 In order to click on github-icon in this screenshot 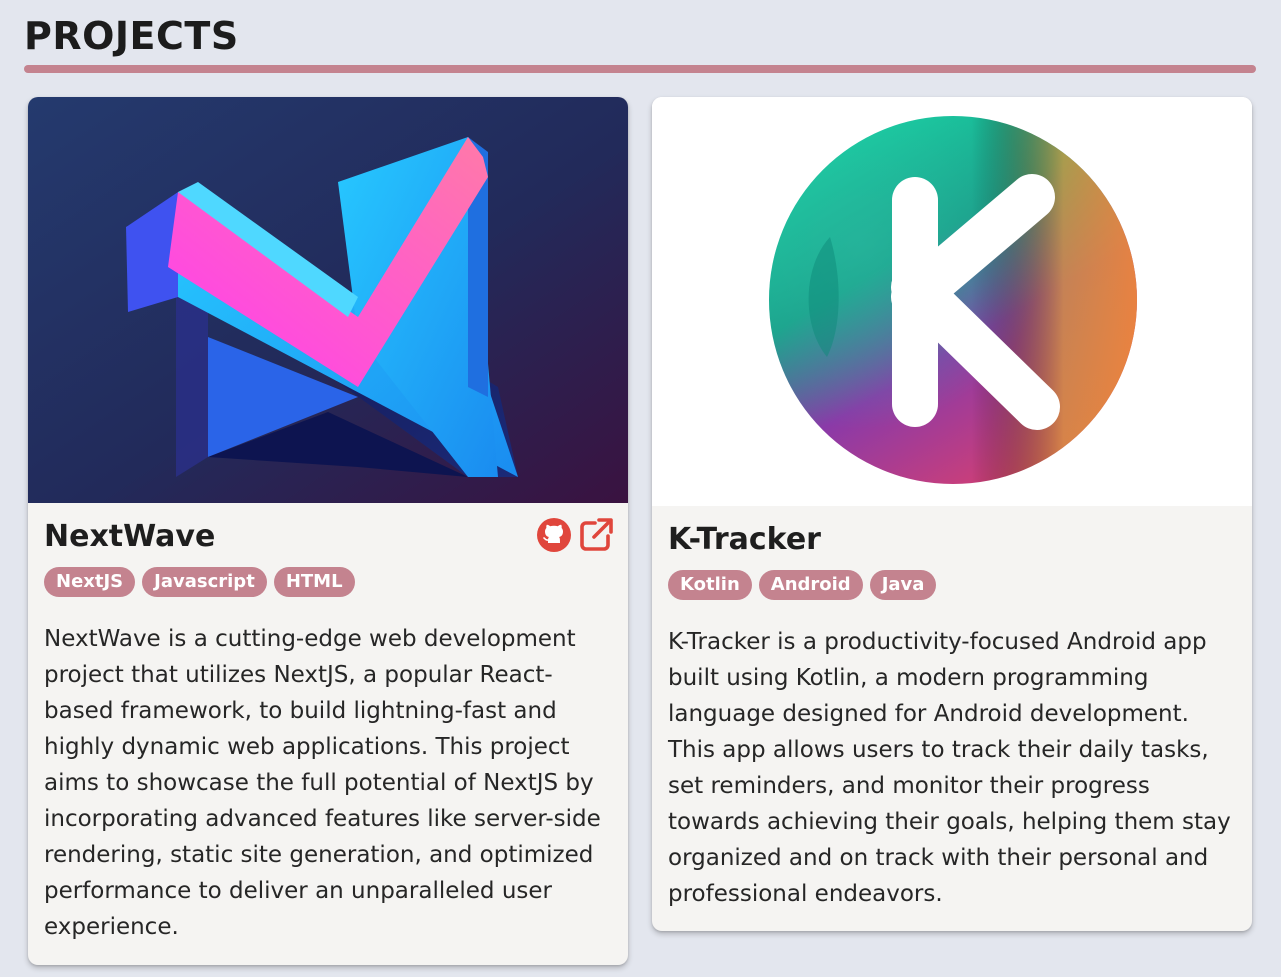, I will do `click(554, 535)`.